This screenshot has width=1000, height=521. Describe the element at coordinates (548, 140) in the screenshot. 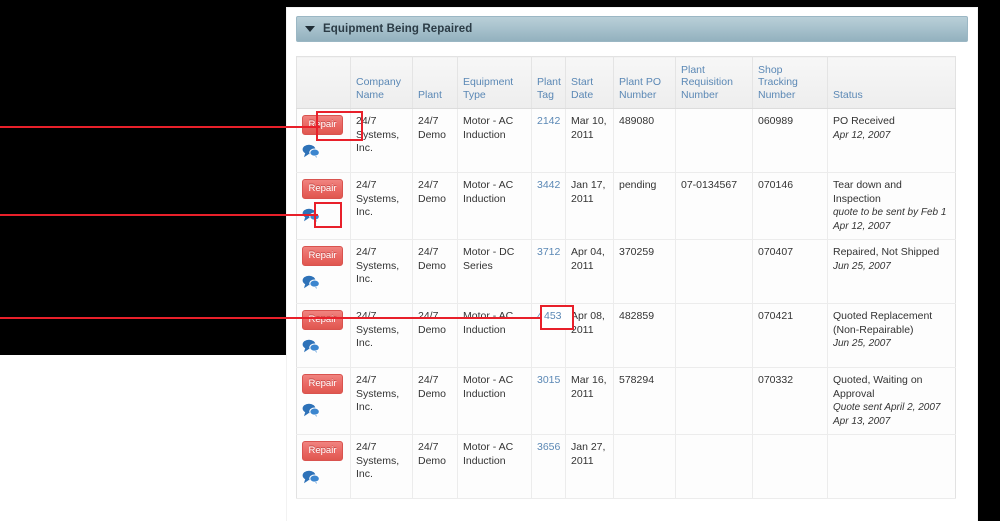

I see `cell-plant-tag: 2142` at that location.